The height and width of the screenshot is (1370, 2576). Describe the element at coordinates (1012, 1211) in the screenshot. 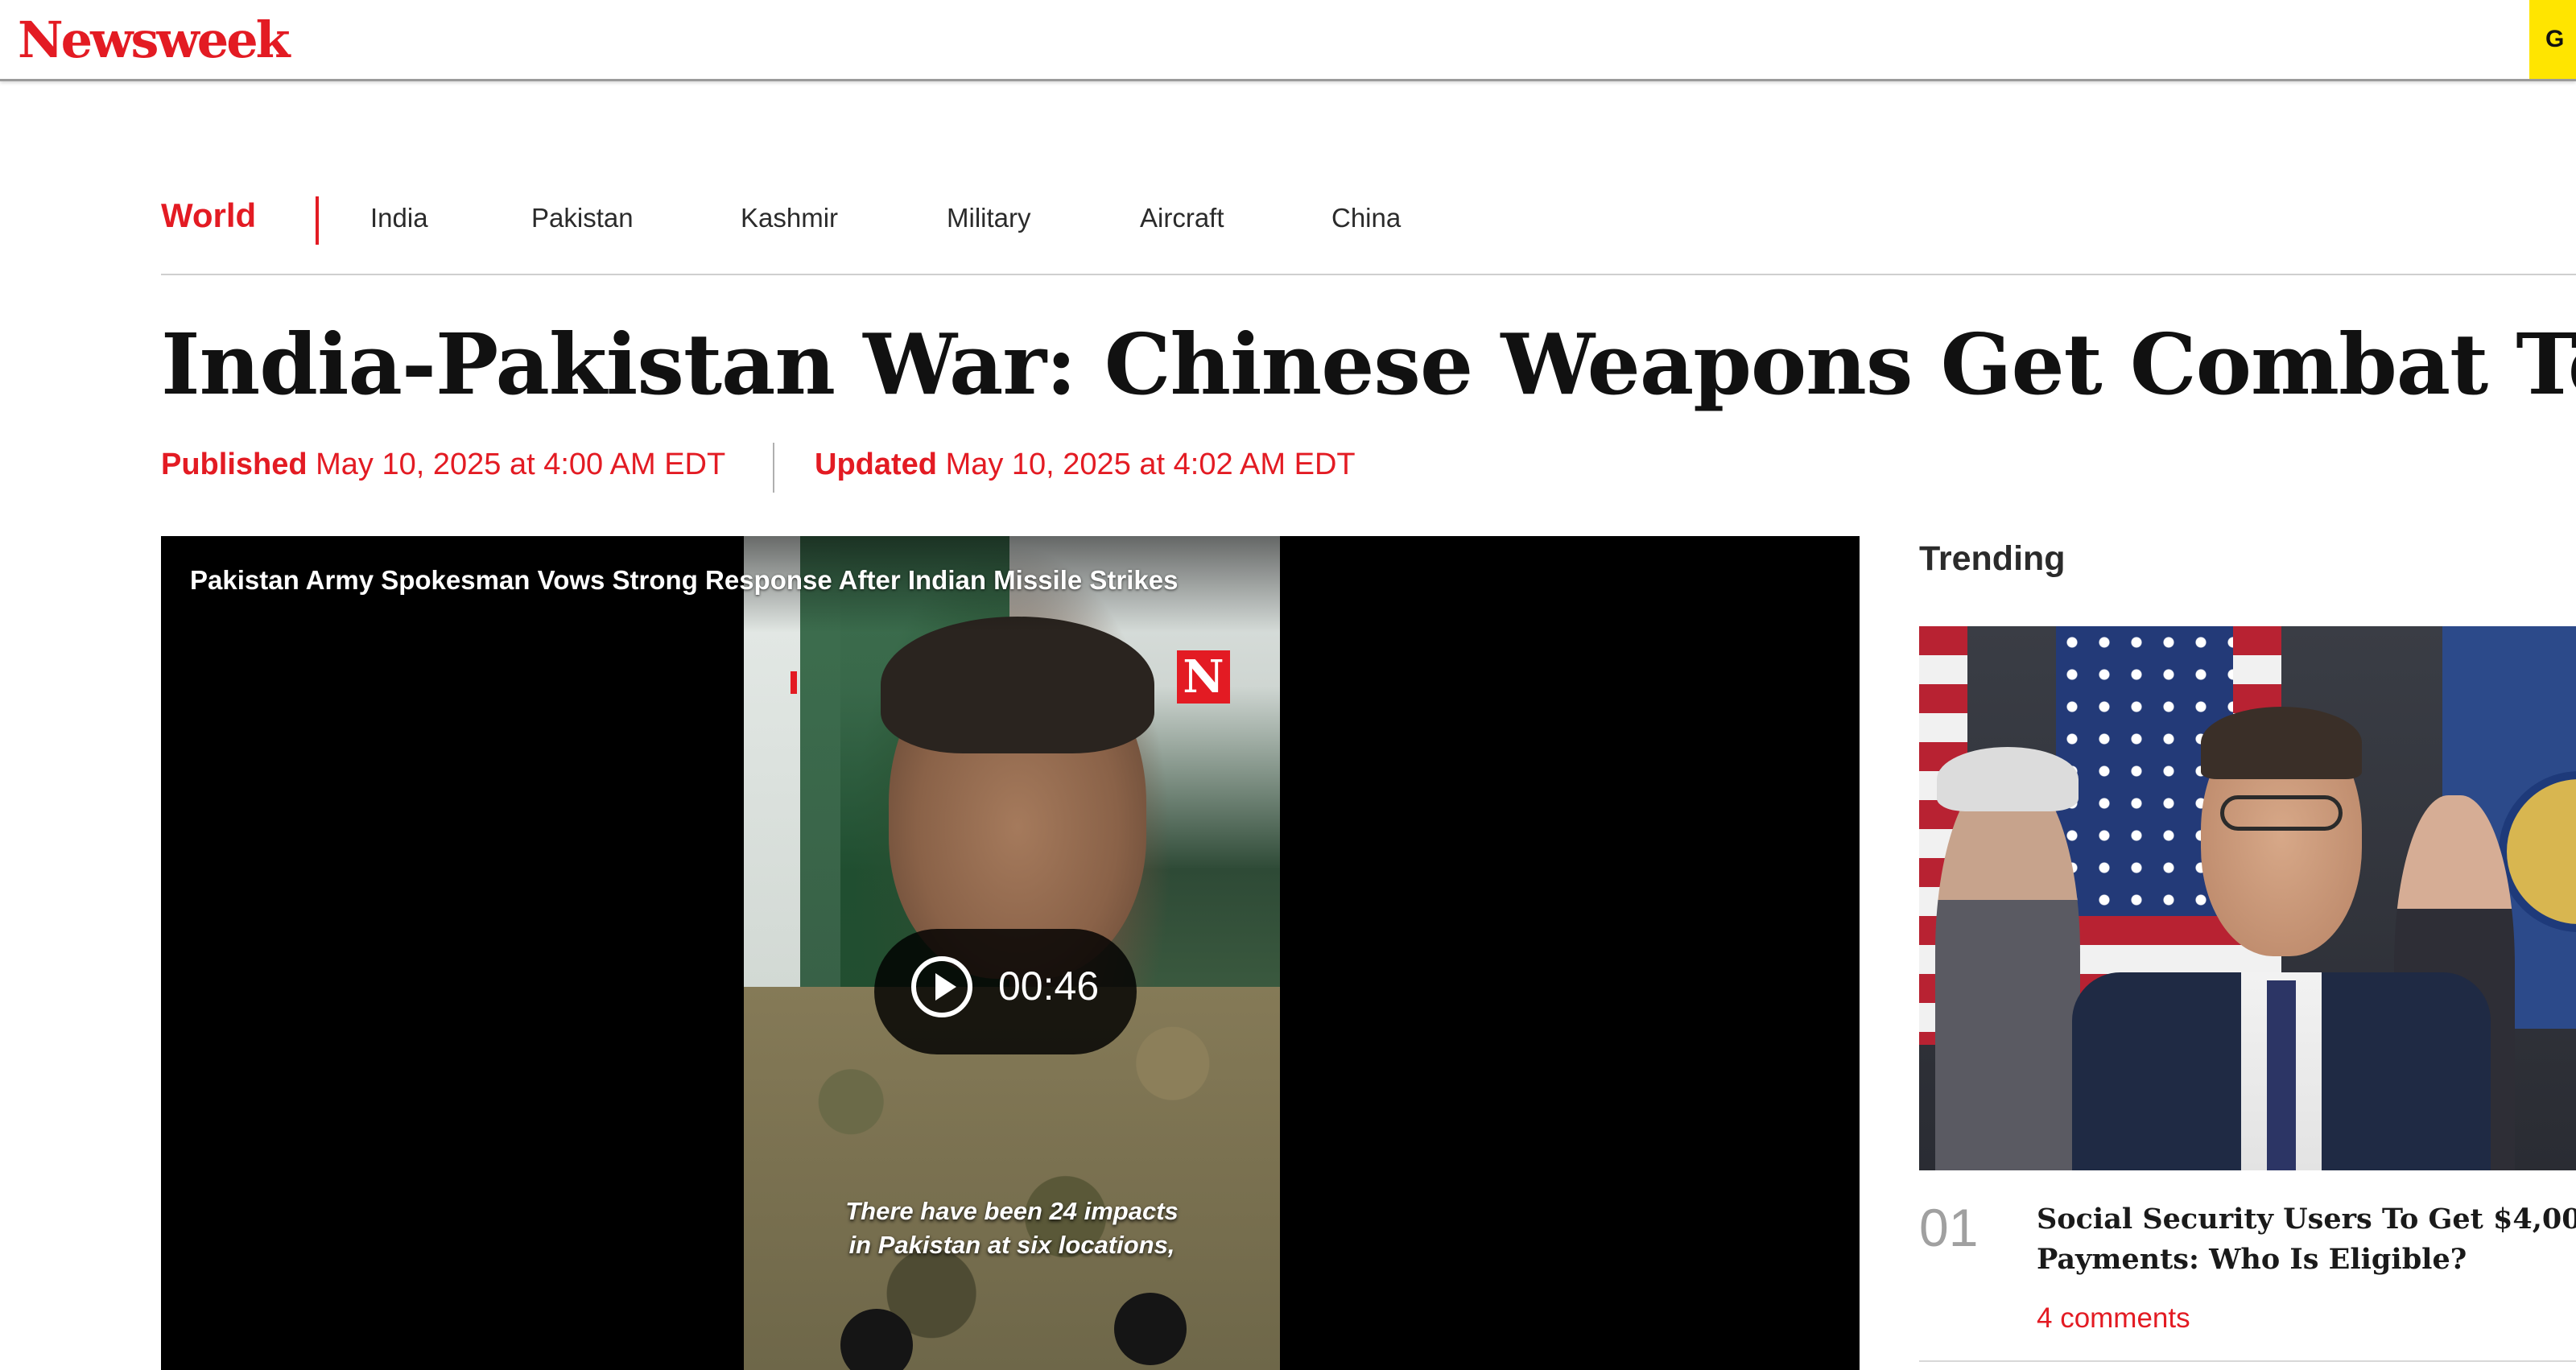

I see `video-caption-line1: There have been 24 impacts` at that location.